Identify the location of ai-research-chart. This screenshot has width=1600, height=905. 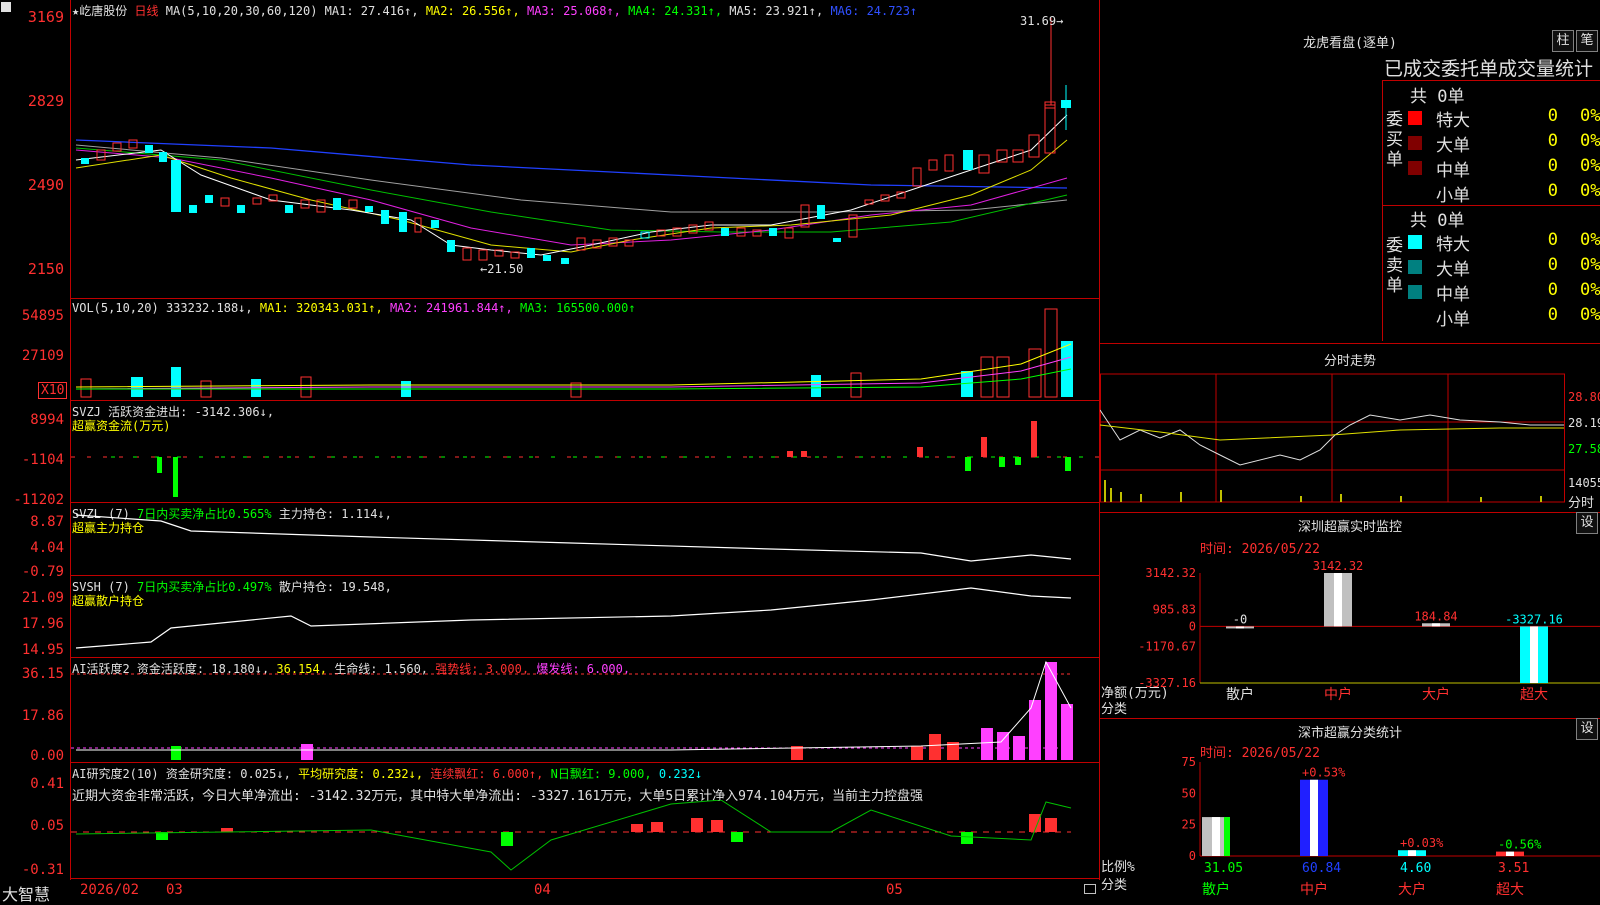
(571, 835).